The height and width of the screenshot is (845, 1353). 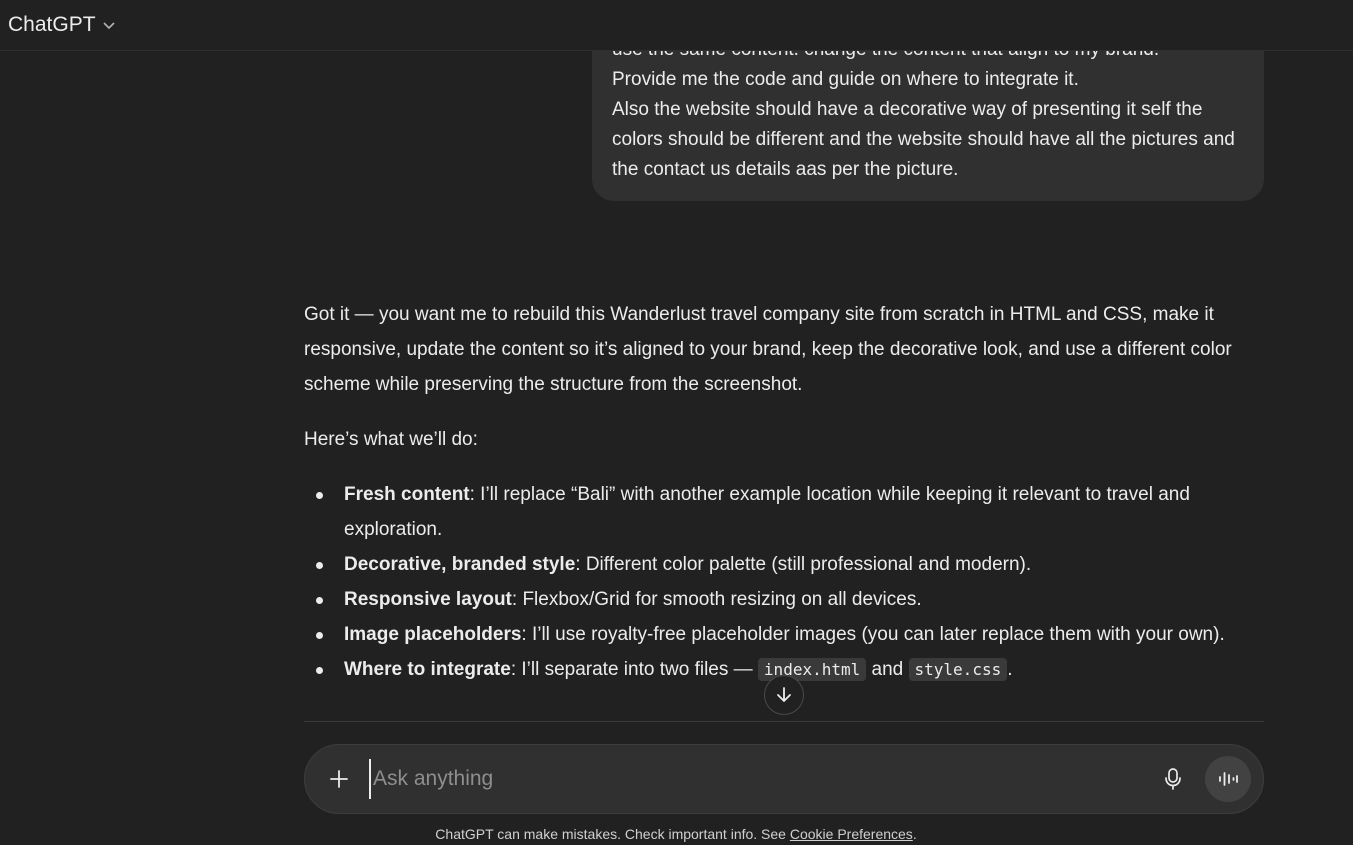 What do you see at coordinates (52, 24) in the screenshot?
I see `model-name: ChatGPT` at bounding box center [52, 24].